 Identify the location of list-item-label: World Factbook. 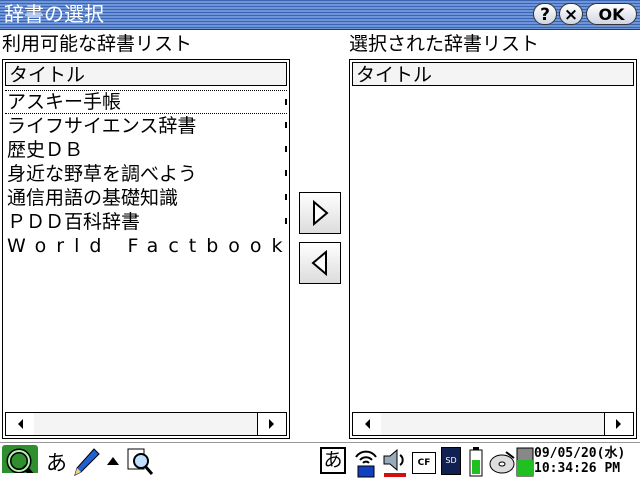
(148, 246).